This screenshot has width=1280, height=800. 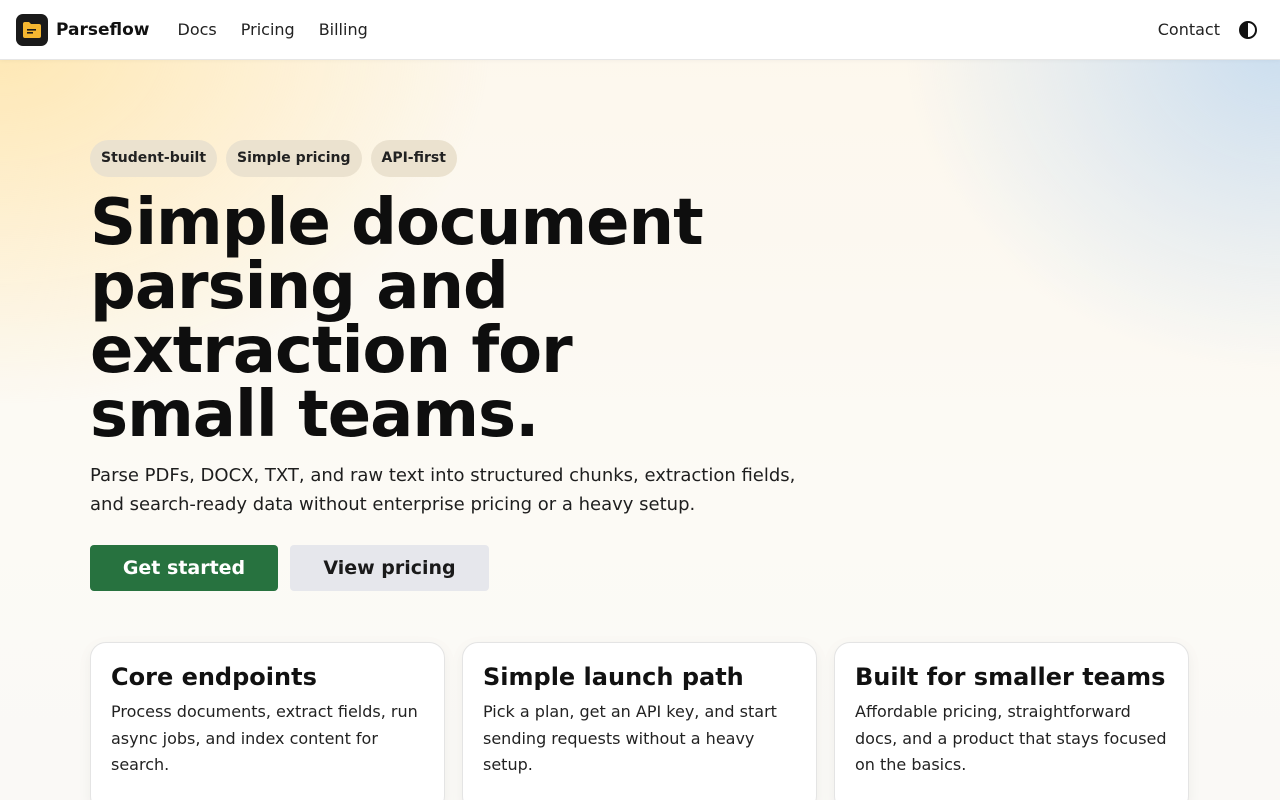 I want to click on card-title: Simple launch path, so click(x=613, y=677).